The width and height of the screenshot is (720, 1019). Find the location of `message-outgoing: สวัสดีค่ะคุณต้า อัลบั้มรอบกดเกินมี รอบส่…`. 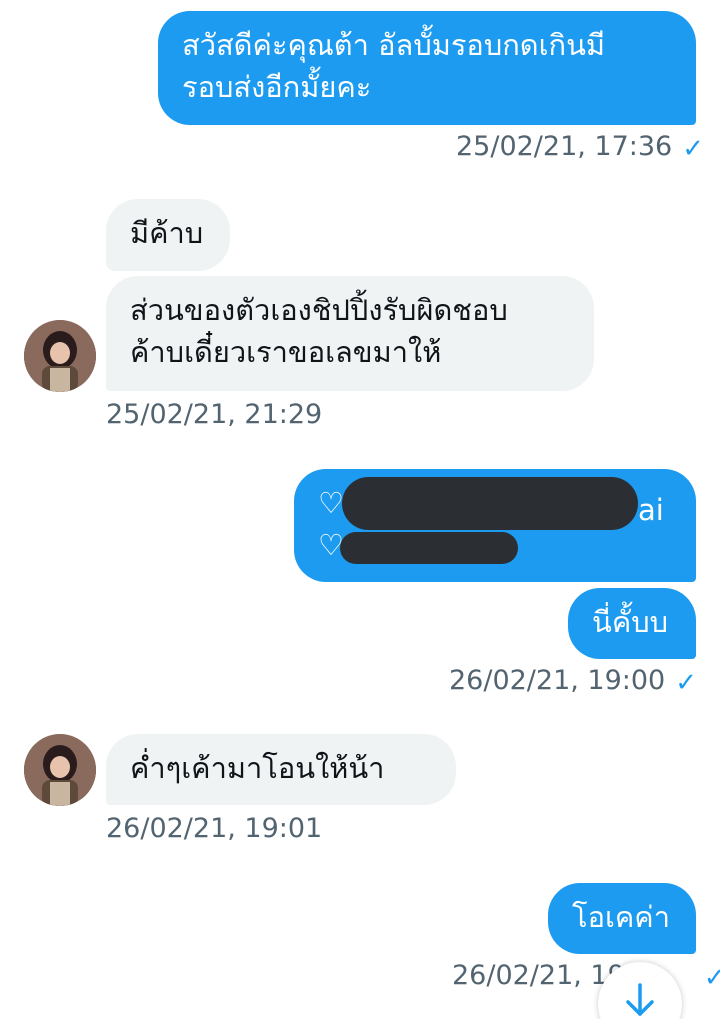

message-outgoing: สวัสดีค่ะคุณต้า อัลบั้มรอบกดเกินมี รอบส่… is located at coordinates (427, 68).